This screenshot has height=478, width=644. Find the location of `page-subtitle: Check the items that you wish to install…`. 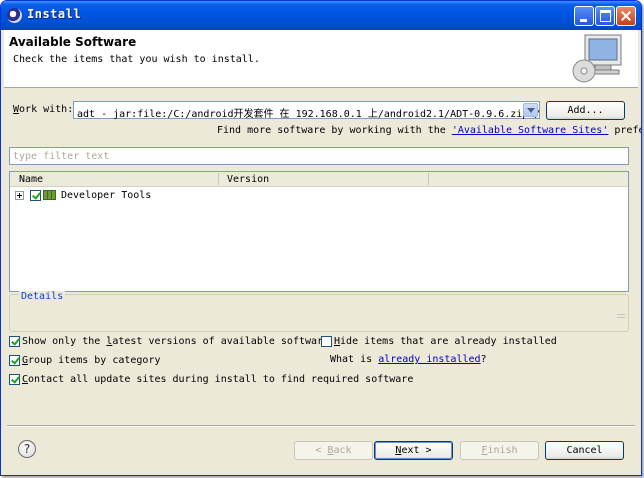

page-subtitle: Check the items that you wish to install… is located at coordinates (136, 59).